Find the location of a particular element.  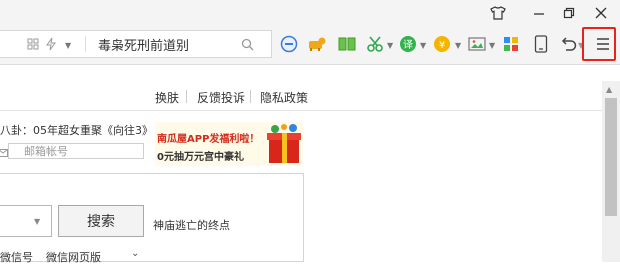

shirt-icon is located at coordinates (498, 13).